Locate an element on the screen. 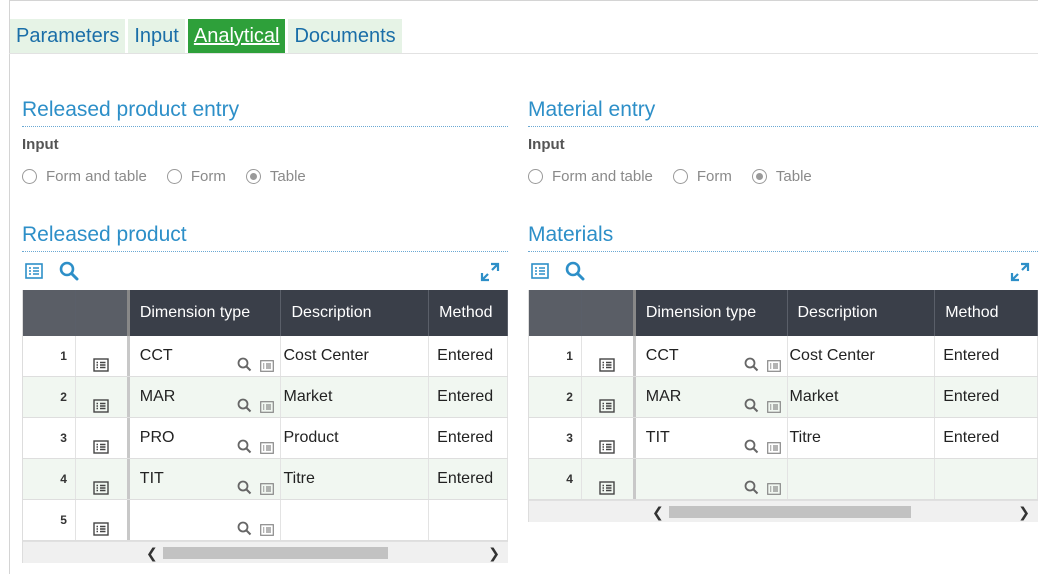 The image size is (1038, 574). row-number: 4 is located at coordinates (49, 479).